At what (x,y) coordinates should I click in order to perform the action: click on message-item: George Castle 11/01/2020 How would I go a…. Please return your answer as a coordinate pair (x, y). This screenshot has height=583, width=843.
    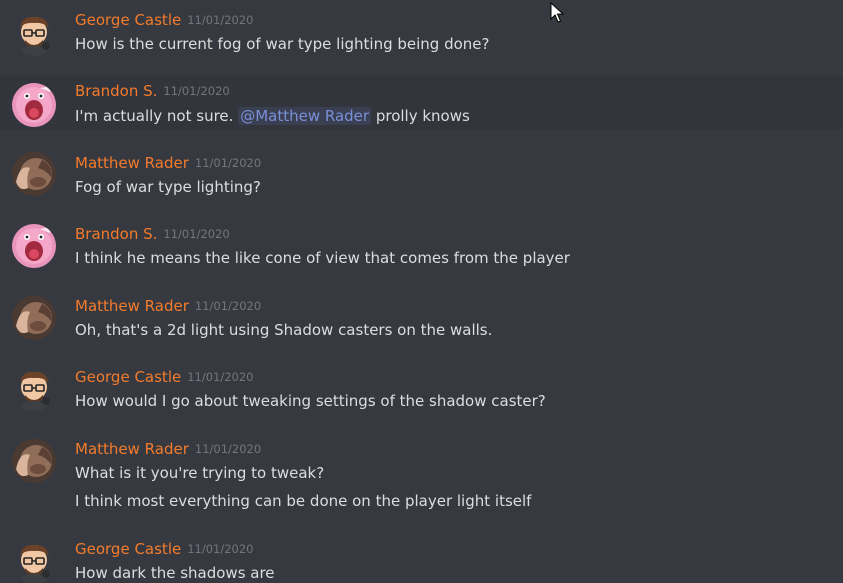
    Looking at the image, I should click on (421, 392).